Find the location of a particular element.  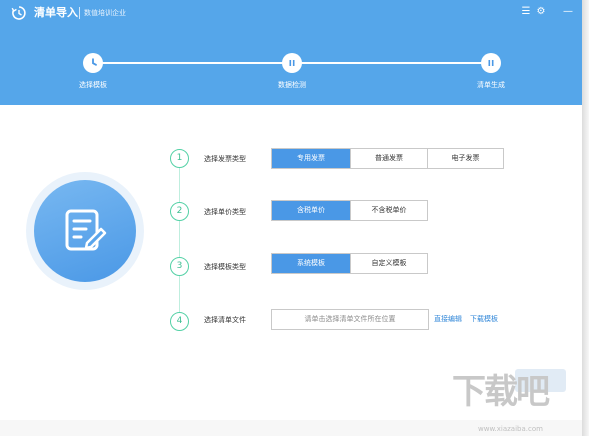

price-type-group: 含税单价 不含税单价 is located at coordinates (349, 210).